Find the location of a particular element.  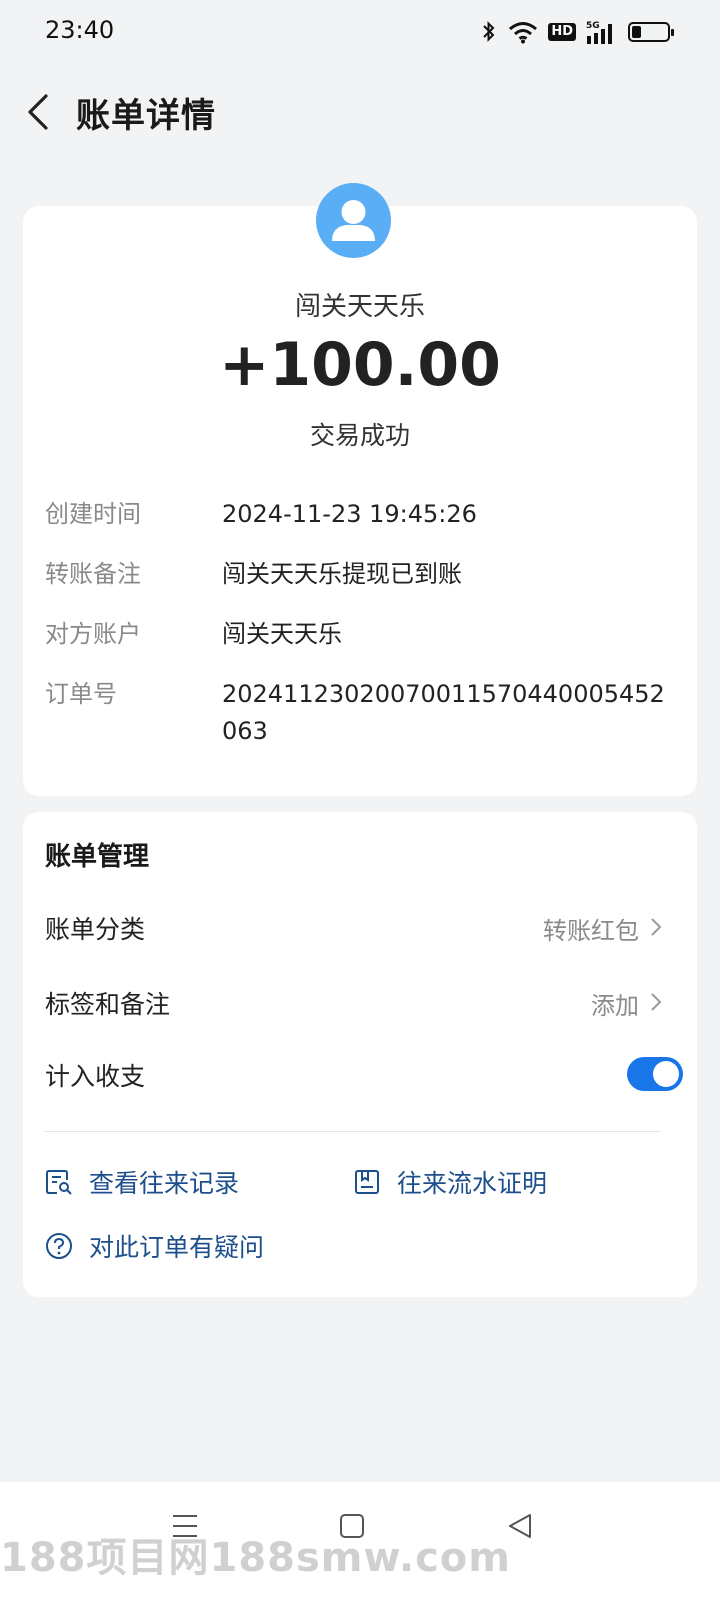

user-icon is located at coordinates (353, 220).